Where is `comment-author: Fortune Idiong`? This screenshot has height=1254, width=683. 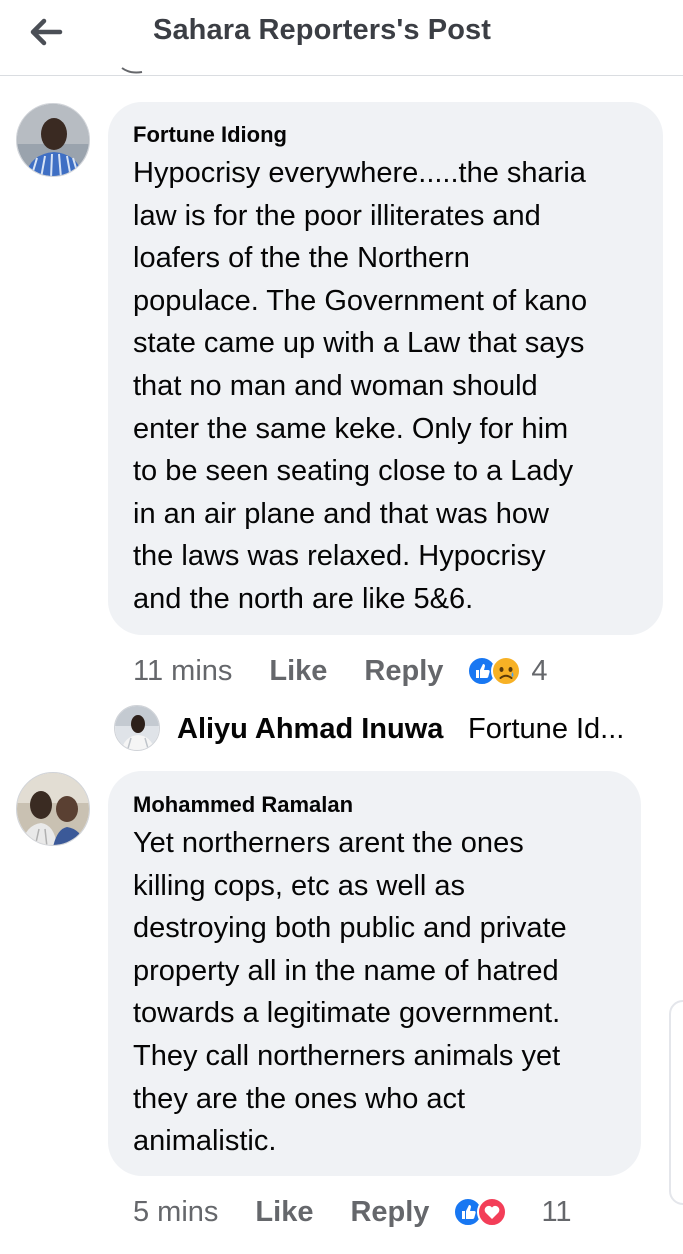
comment-author: Fortune Idiong is located at coordinates (210, 135).